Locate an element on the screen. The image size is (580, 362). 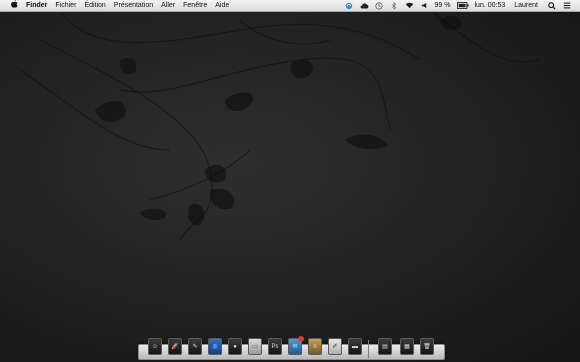
trash-icon: 🗑 is located at coordinates (427, 346).